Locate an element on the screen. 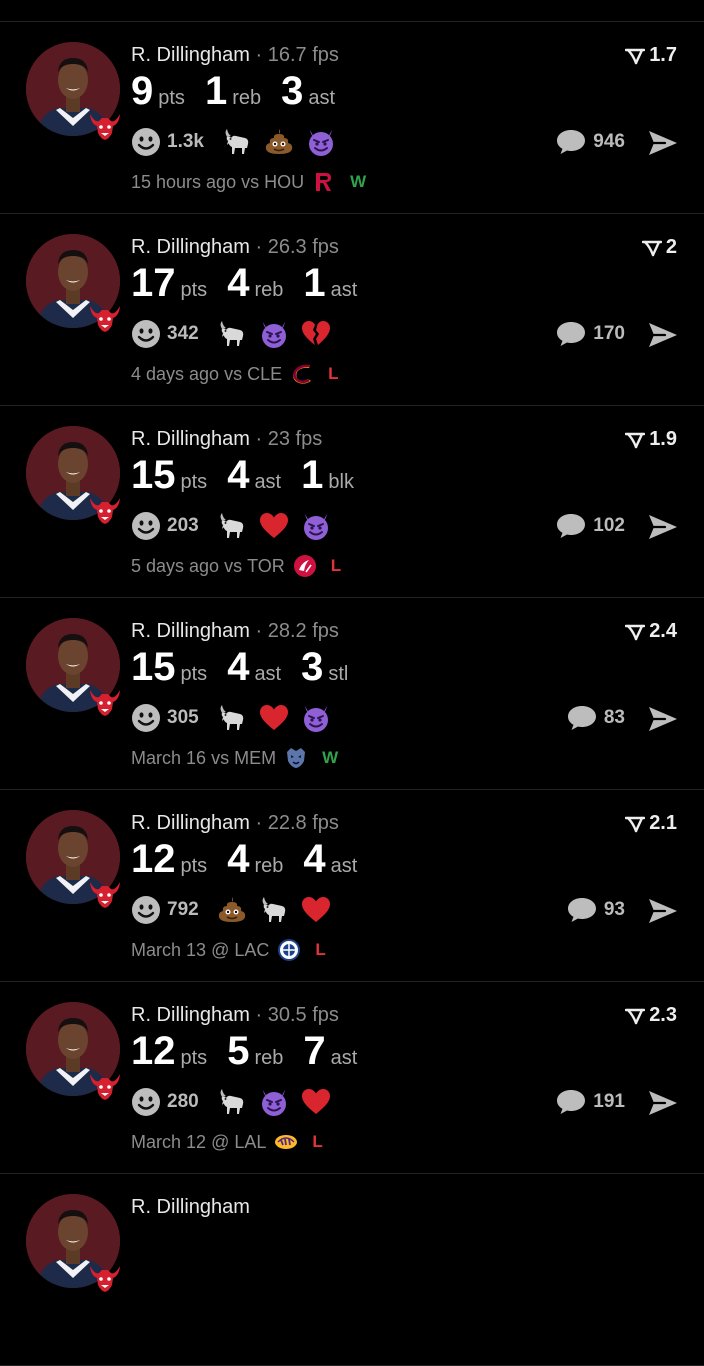  post-header: R. Dillingham · 23 fps is located at coordinates (226, 439).